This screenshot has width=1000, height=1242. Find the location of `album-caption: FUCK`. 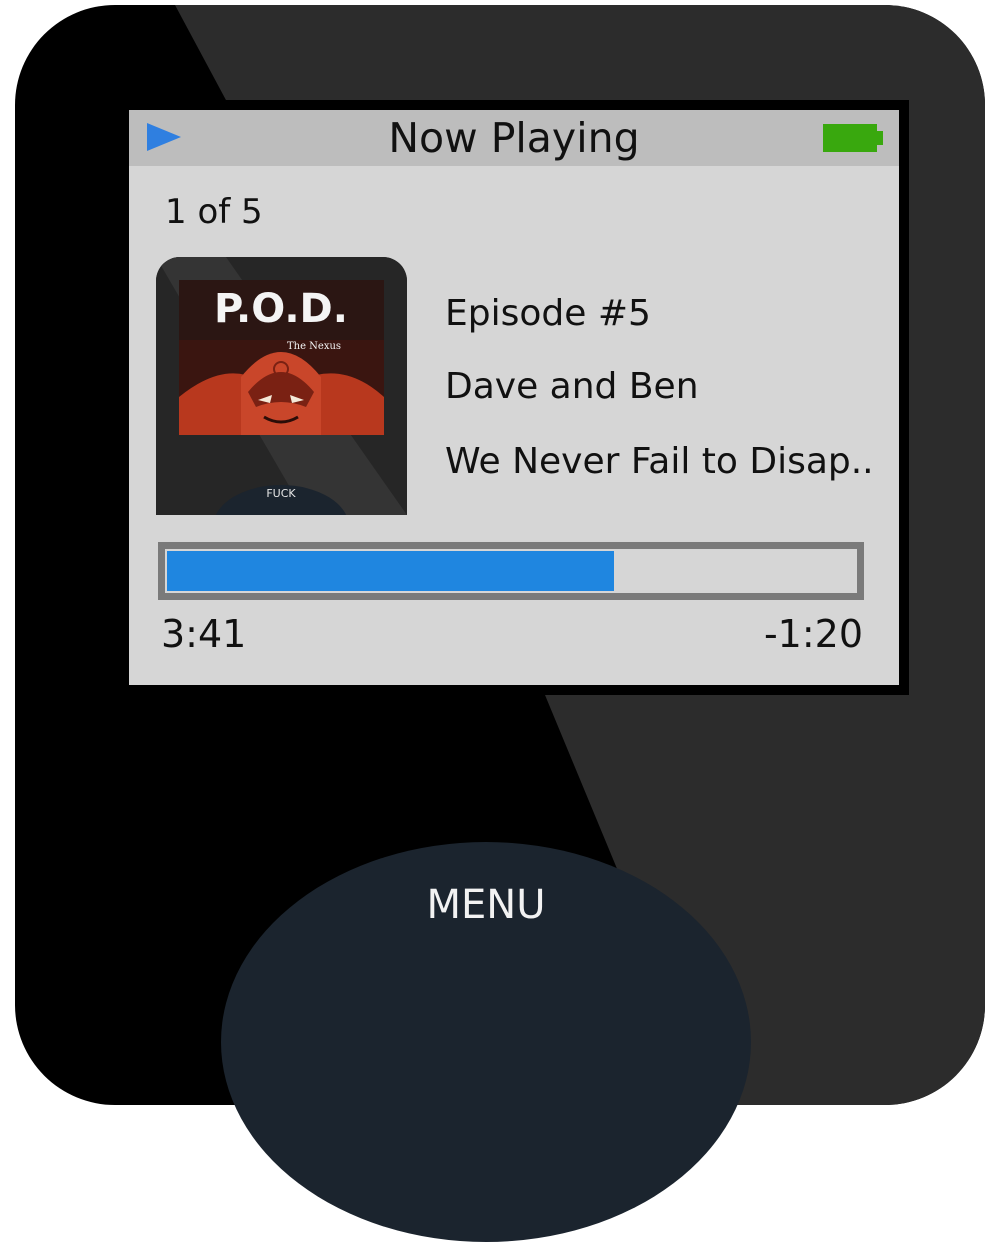

album-caption: FUCK is located at coordinates (281, 493).